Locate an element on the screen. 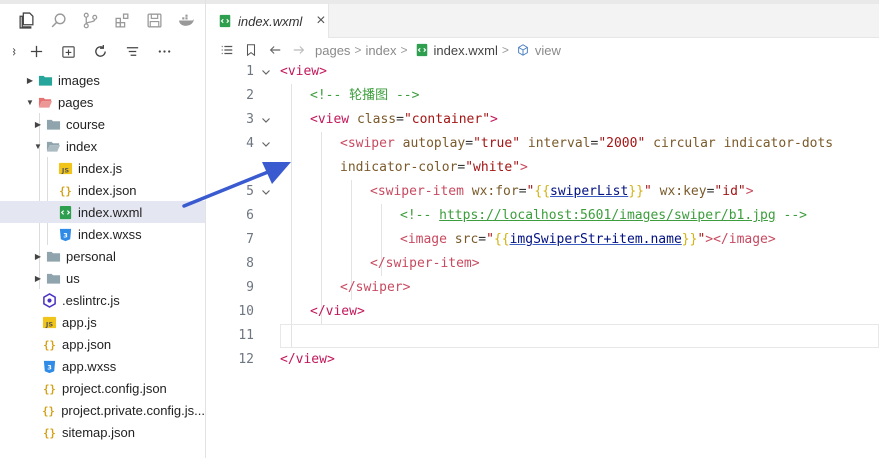 The image size is (879, 458). refresh-icon is located at coordinates (100, 51).